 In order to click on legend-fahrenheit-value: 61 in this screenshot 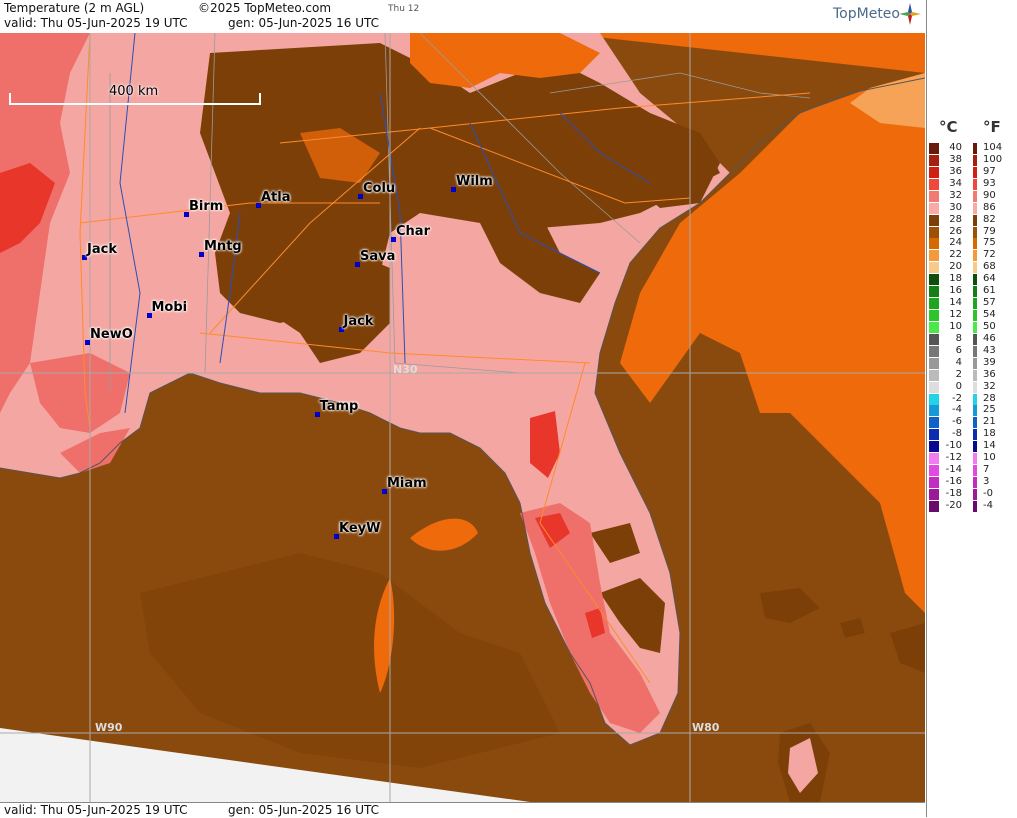, I will do `click(989, 291)`.